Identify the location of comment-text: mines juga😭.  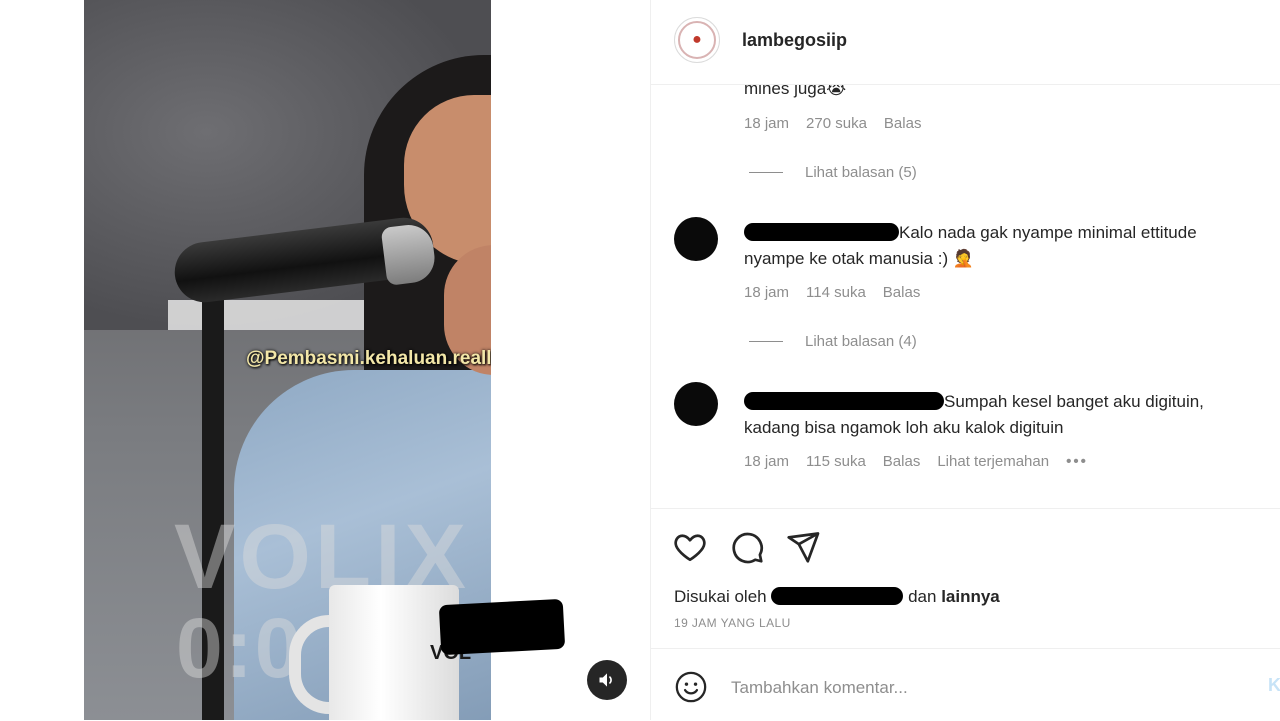
(795, 91).